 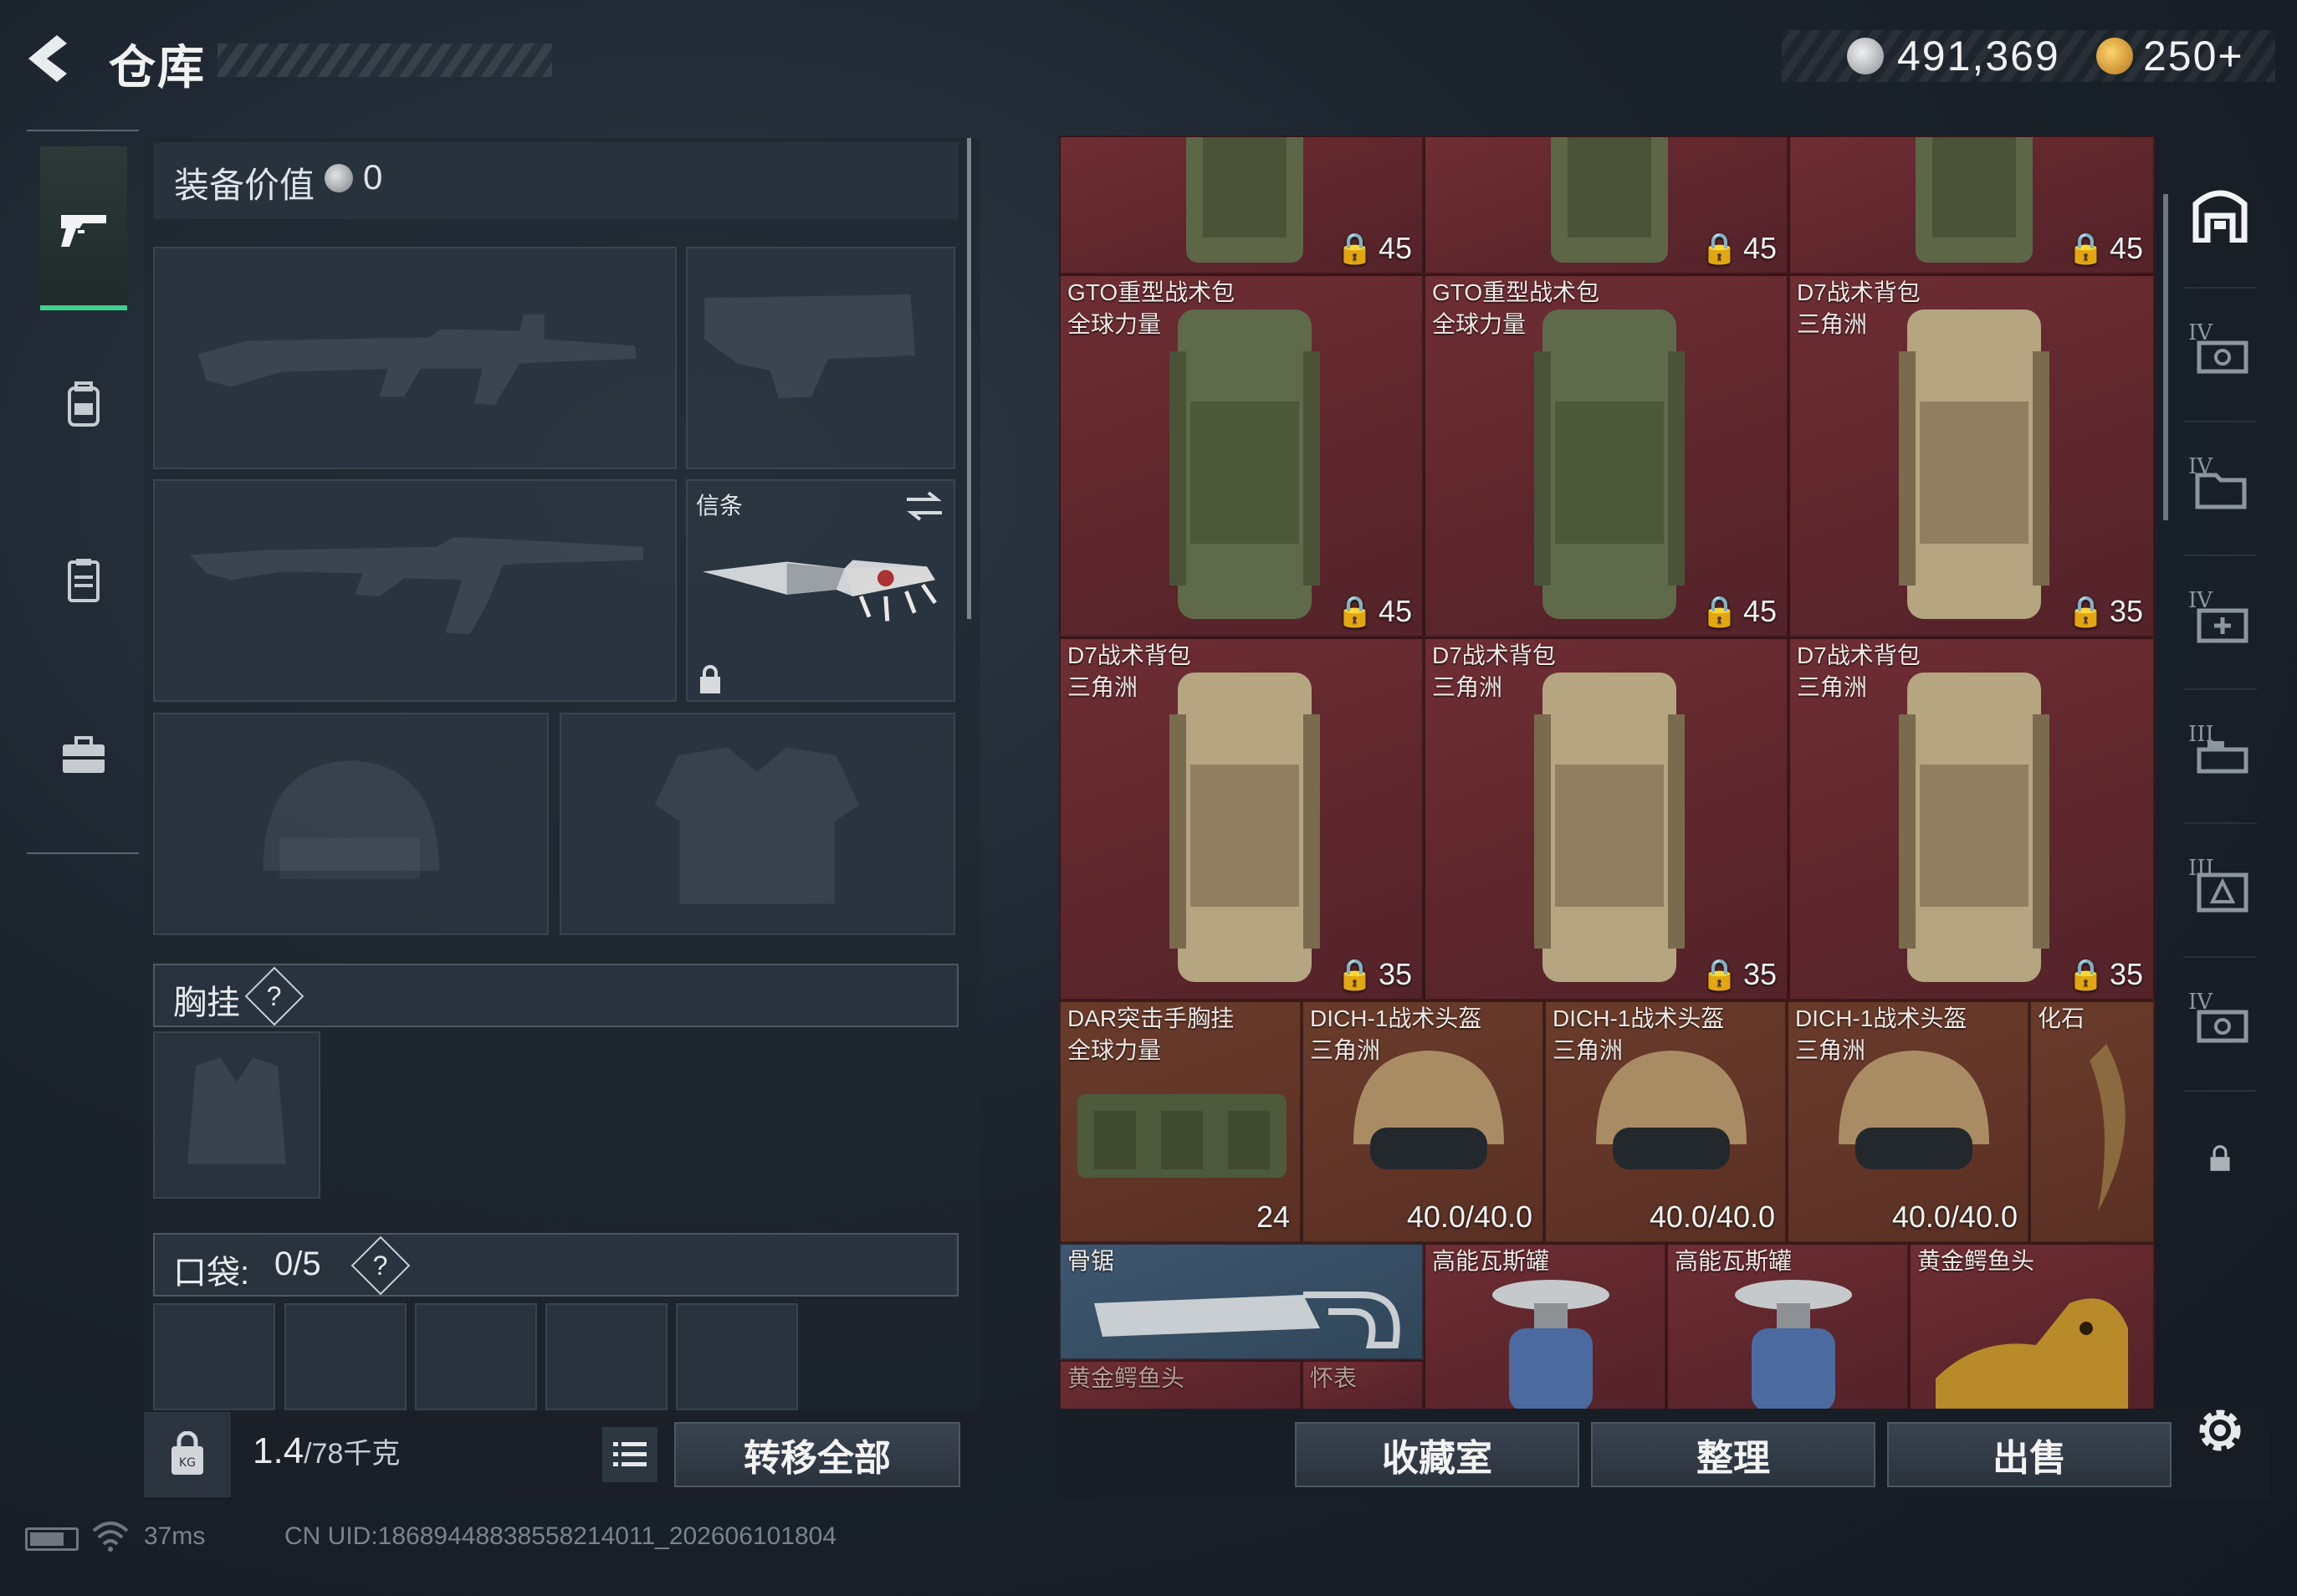 I want to click on backpack-icon, so click(x=84, y=404).